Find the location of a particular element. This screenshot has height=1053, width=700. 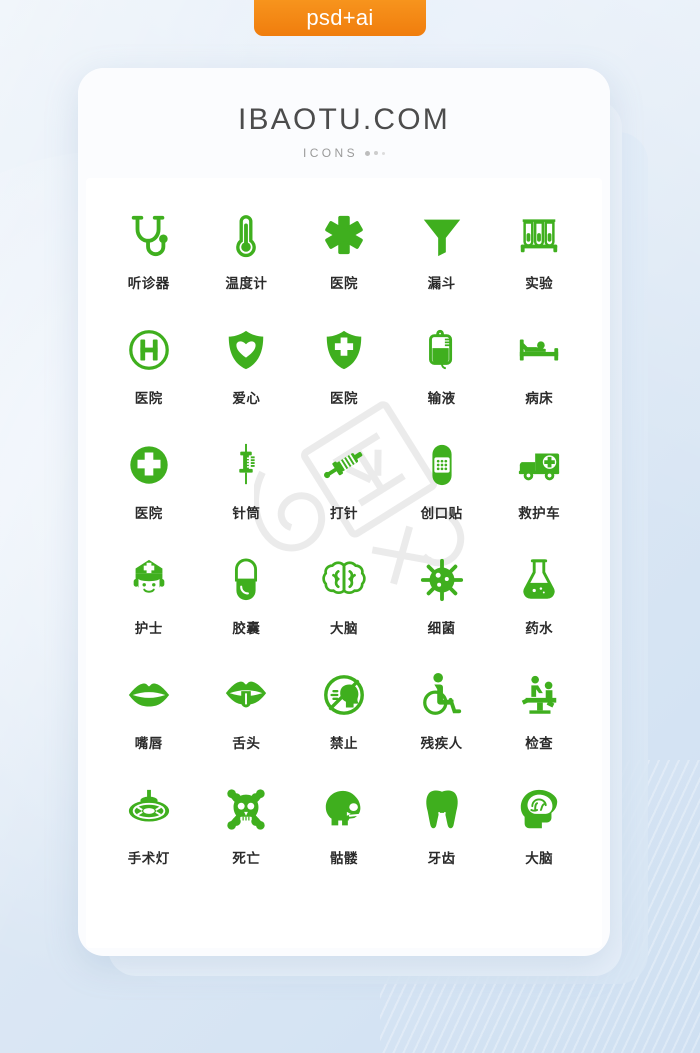

icon-cell-circle-cross: 医院 is located at coordinates (149, 491).